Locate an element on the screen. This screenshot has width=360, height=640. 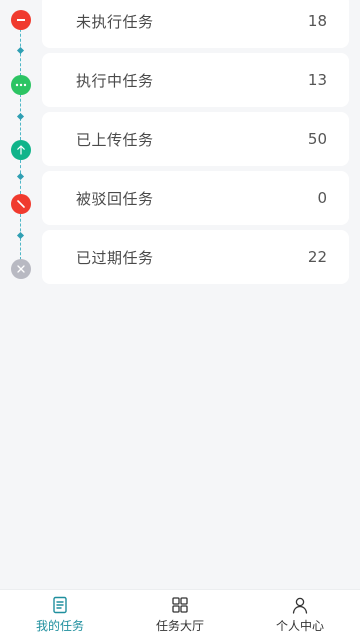
minus-circle-icon is located at coordinates (21, 20).